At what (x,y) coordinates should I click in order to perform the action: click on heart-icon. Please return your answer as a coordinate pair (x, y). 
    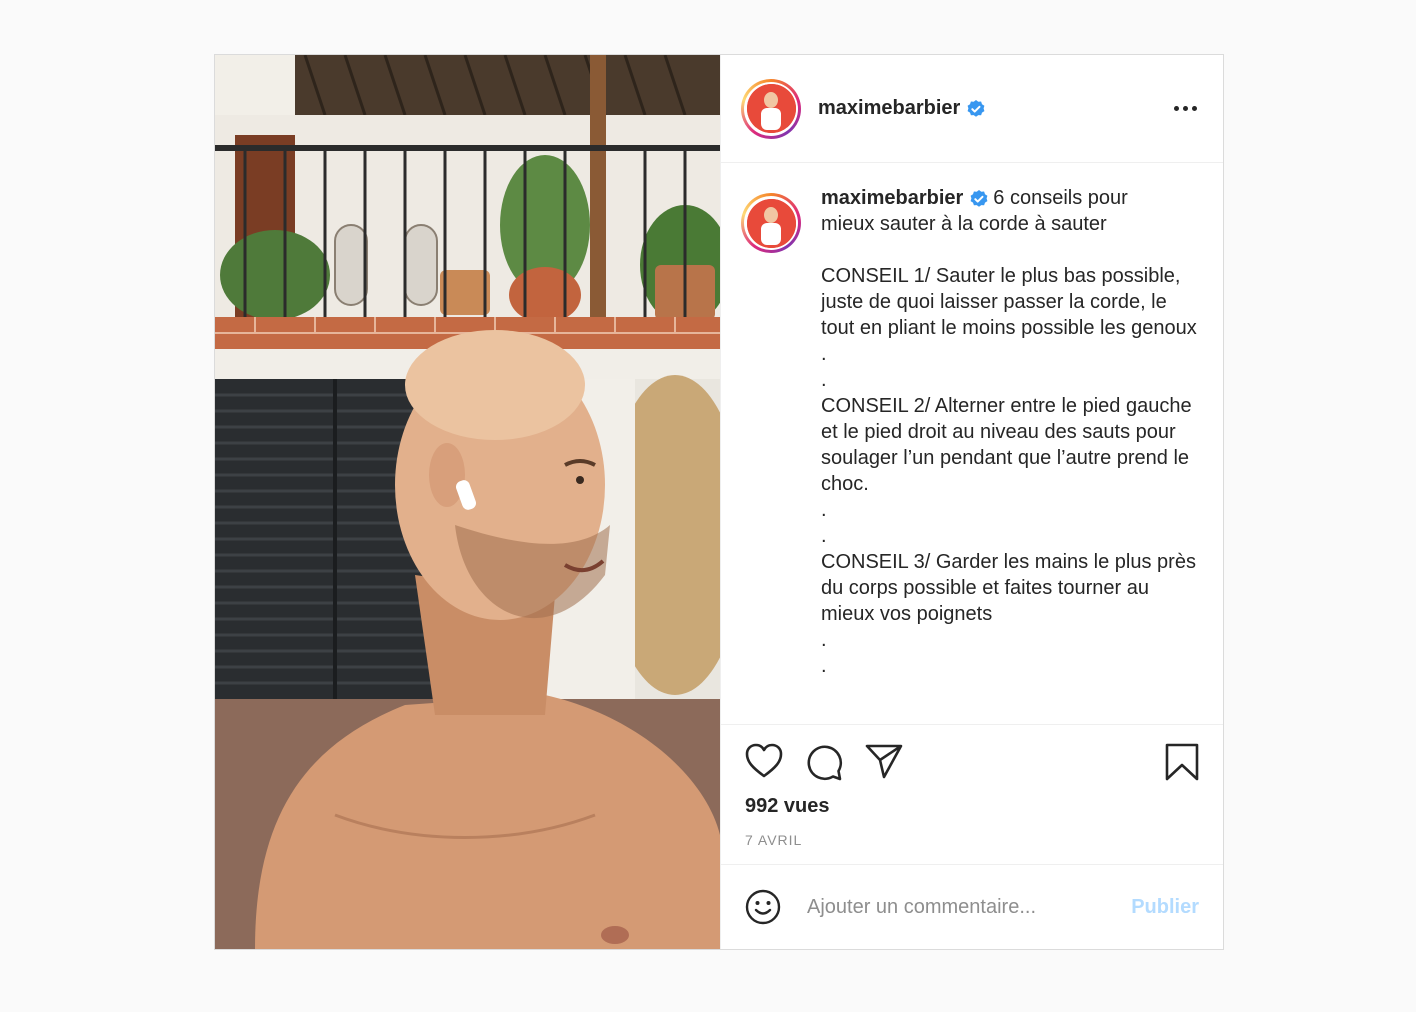
    Looking at the image, I should click on (764, 761).